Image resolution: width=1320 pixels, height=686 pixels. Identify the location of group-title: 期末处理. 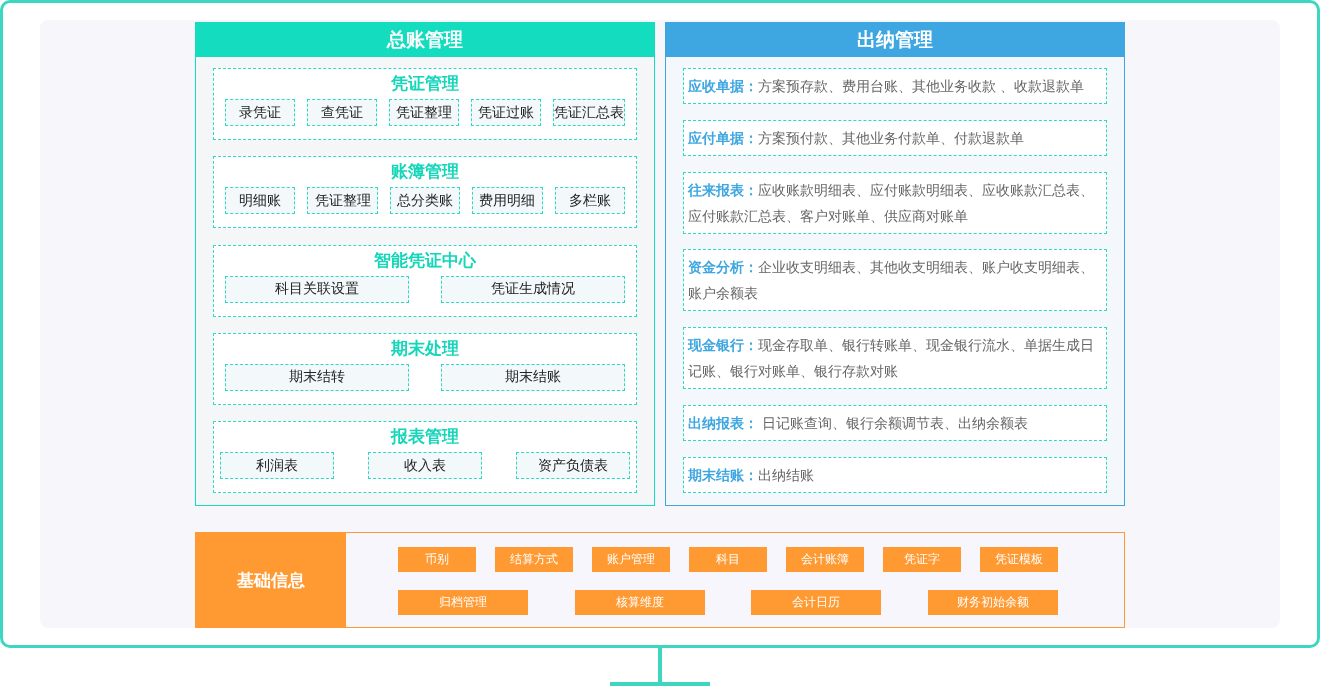
(425, 348).